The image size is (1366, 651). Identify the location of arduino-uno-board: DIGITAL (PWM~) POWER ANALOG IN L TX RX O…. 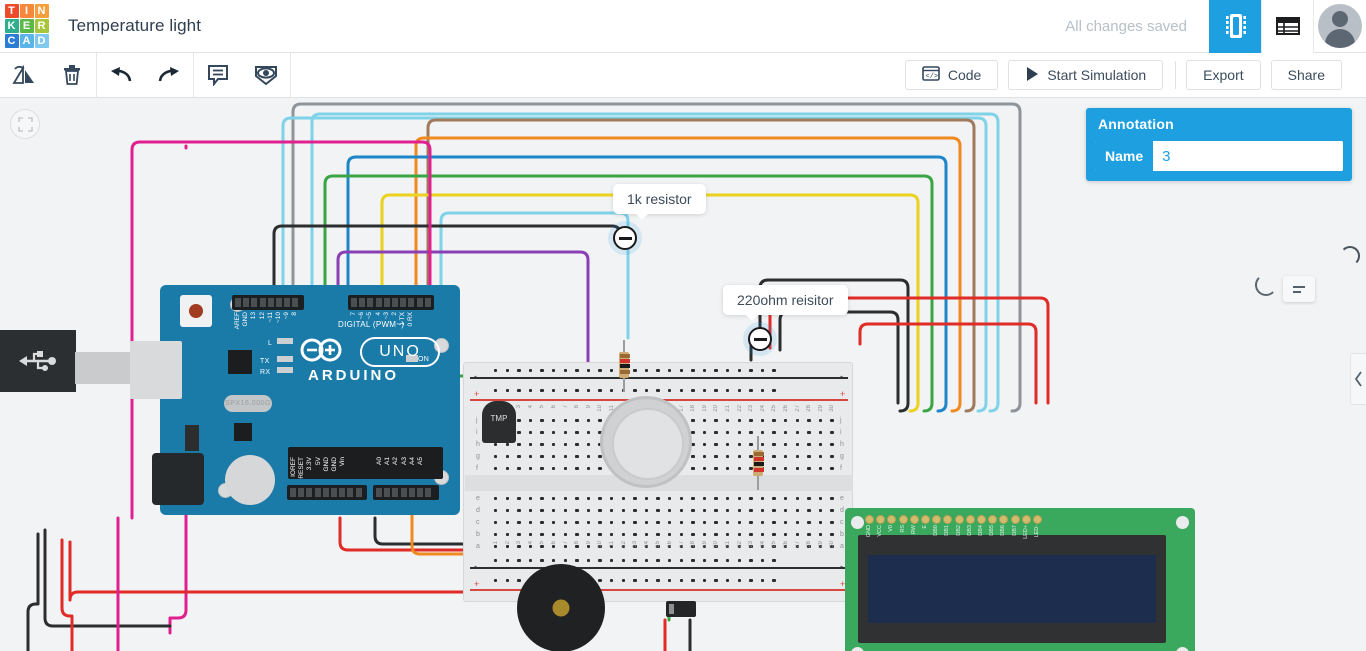
(310, 400).